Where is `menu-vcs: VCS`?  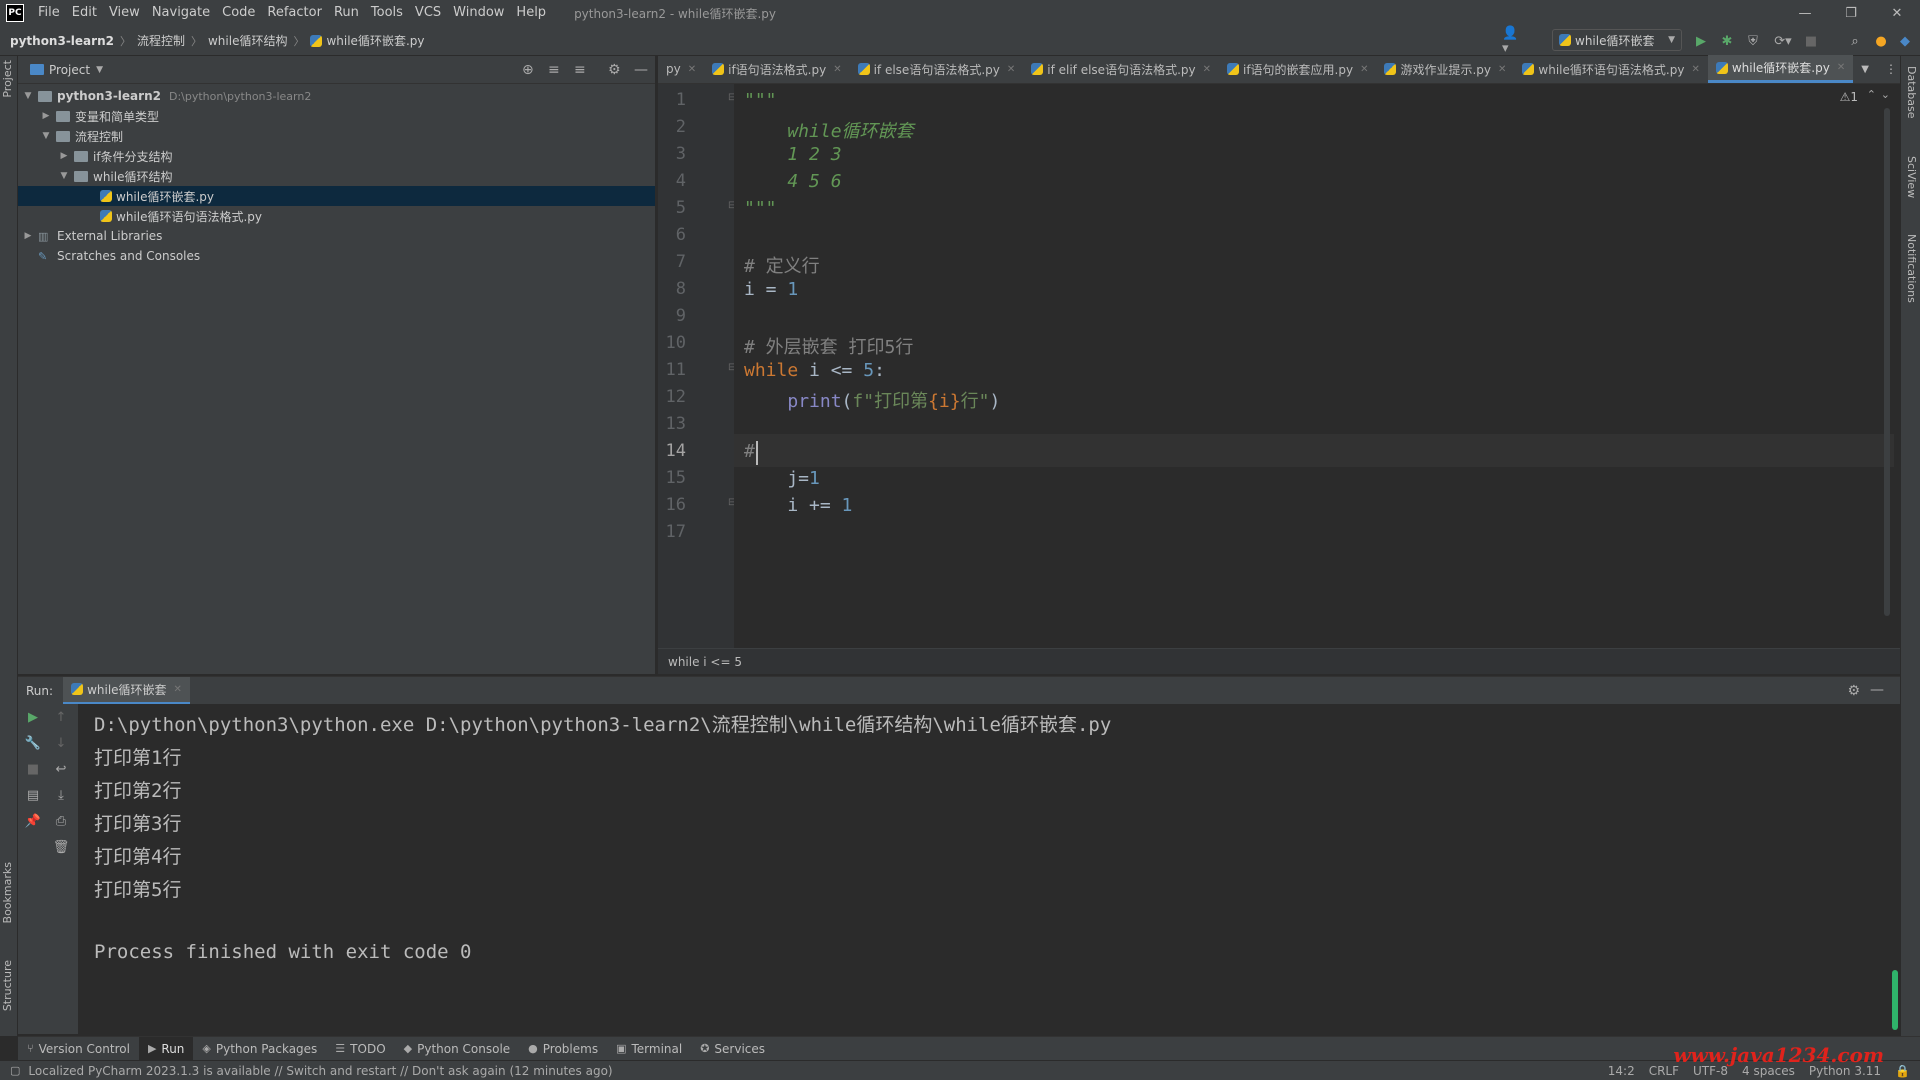
menu-vcs: VCS is located at coordinates (428, 13).